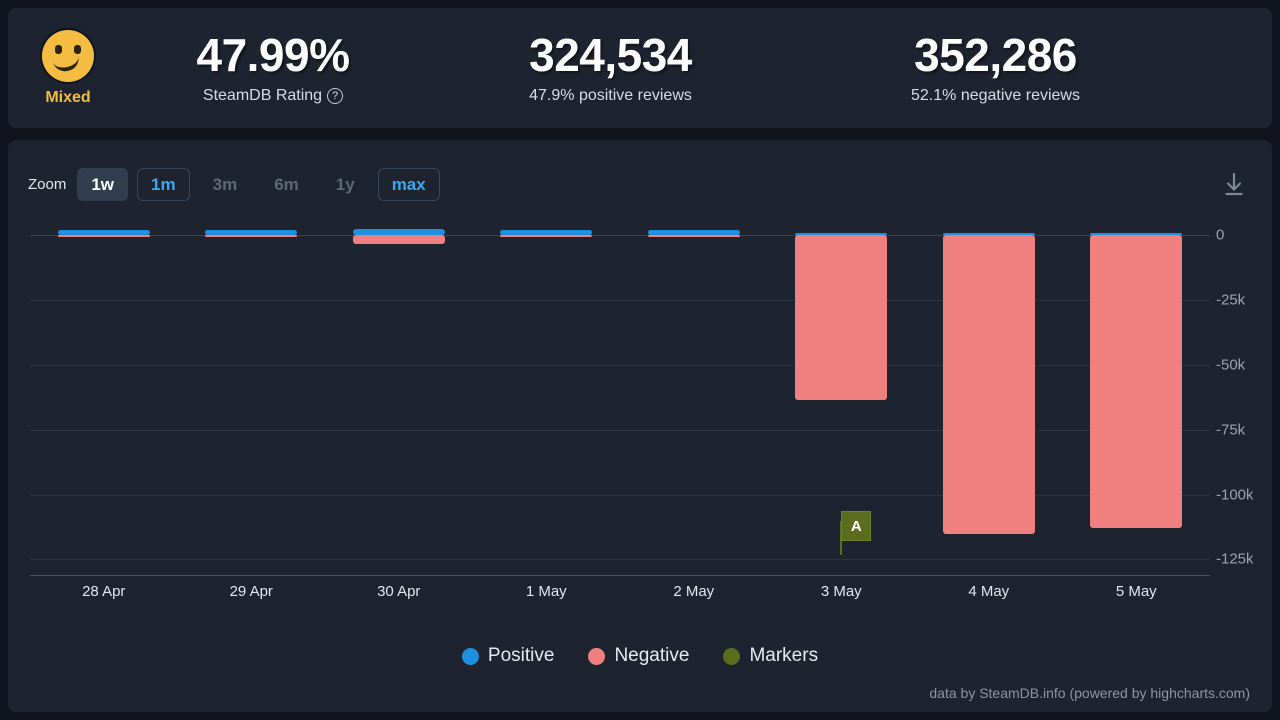 Image resolution: width=1280 pixels, height=720 pixels. Describe the element at coordinates (1231, 300) in the screenshot. I see `y-axis-tick: -25k` at that location.